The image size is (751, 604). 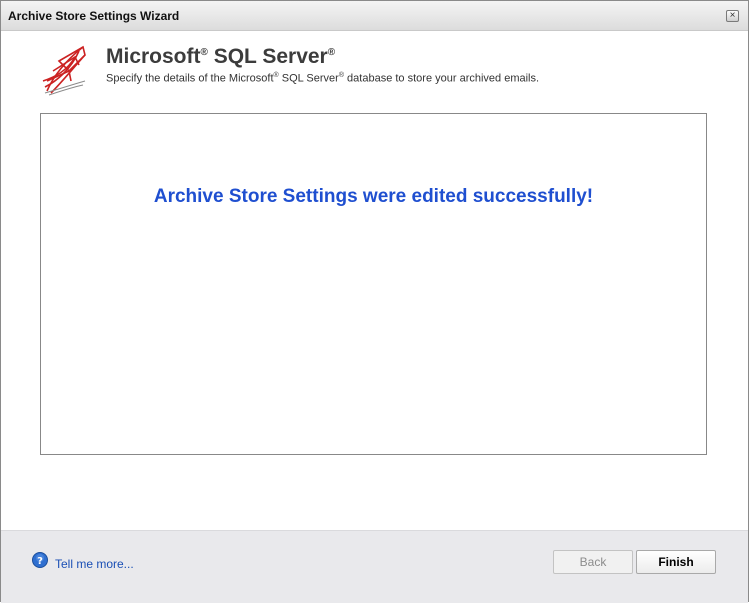 I want to click on product-title: Microsoft® SQL Server®, so click(x=221, y=56).